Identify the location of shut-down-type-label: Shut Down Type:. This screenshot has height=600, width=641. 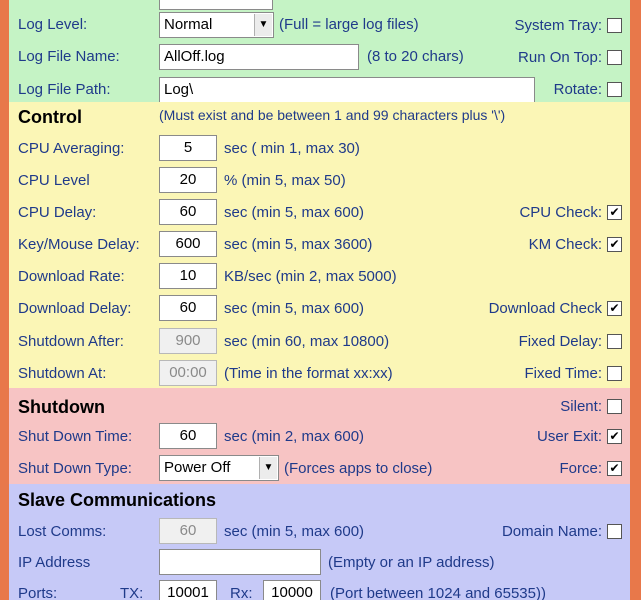
(75, 468).